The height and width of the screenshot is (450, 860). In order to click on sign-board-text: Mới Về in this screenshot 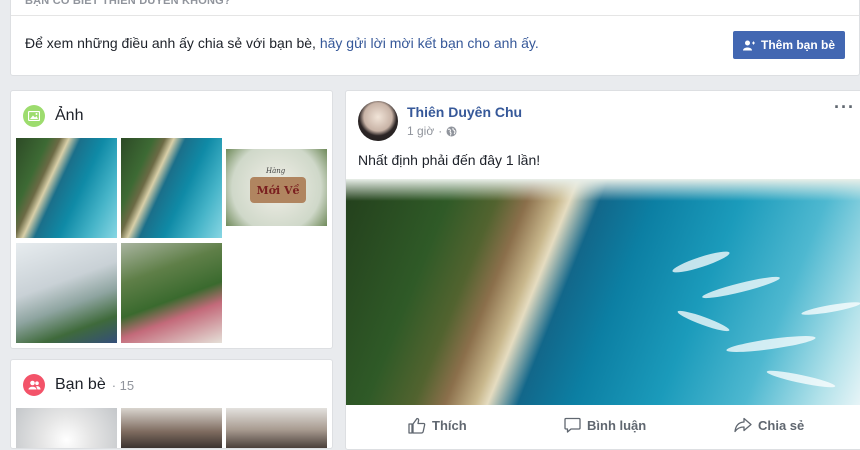, I will do `click(278, 190)`.